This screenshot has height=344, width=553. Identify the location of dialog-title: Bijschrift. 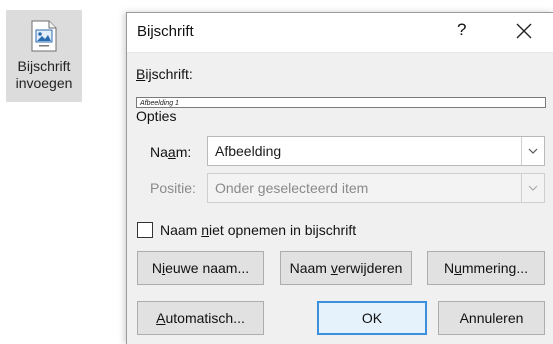
(165, 31).